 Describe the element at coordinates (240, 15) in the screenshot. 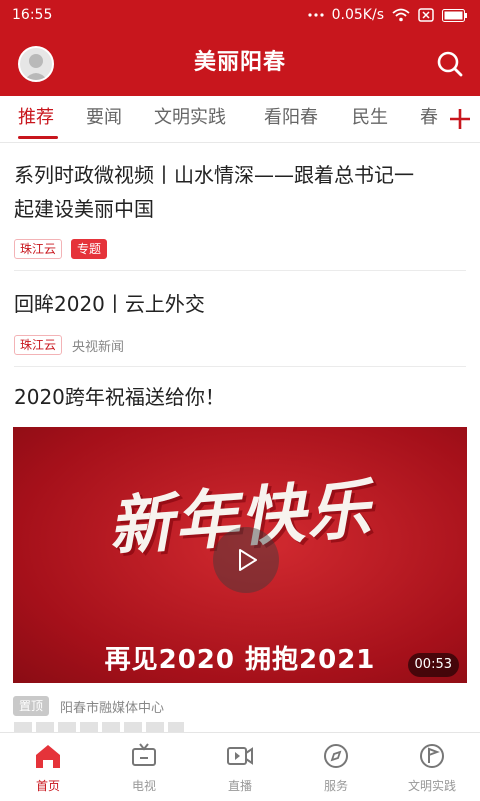

I see `status-bar: 16:55 0.05K/s` at that location.